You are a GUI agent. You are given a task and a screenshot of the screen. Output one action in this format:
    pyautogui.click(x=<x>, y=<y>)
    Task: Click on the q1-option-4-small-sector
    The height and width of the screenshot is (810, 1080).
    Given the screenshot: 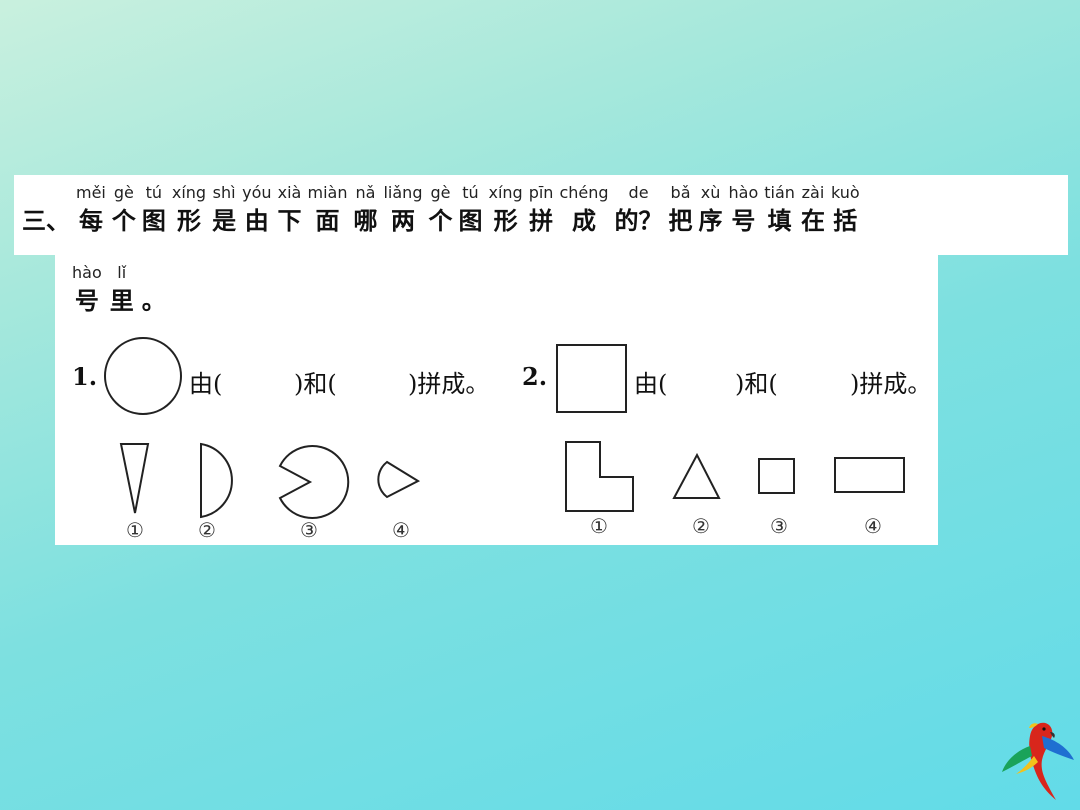 What is the action you would take?
    pyautogui.click(x=399, y=479)
    